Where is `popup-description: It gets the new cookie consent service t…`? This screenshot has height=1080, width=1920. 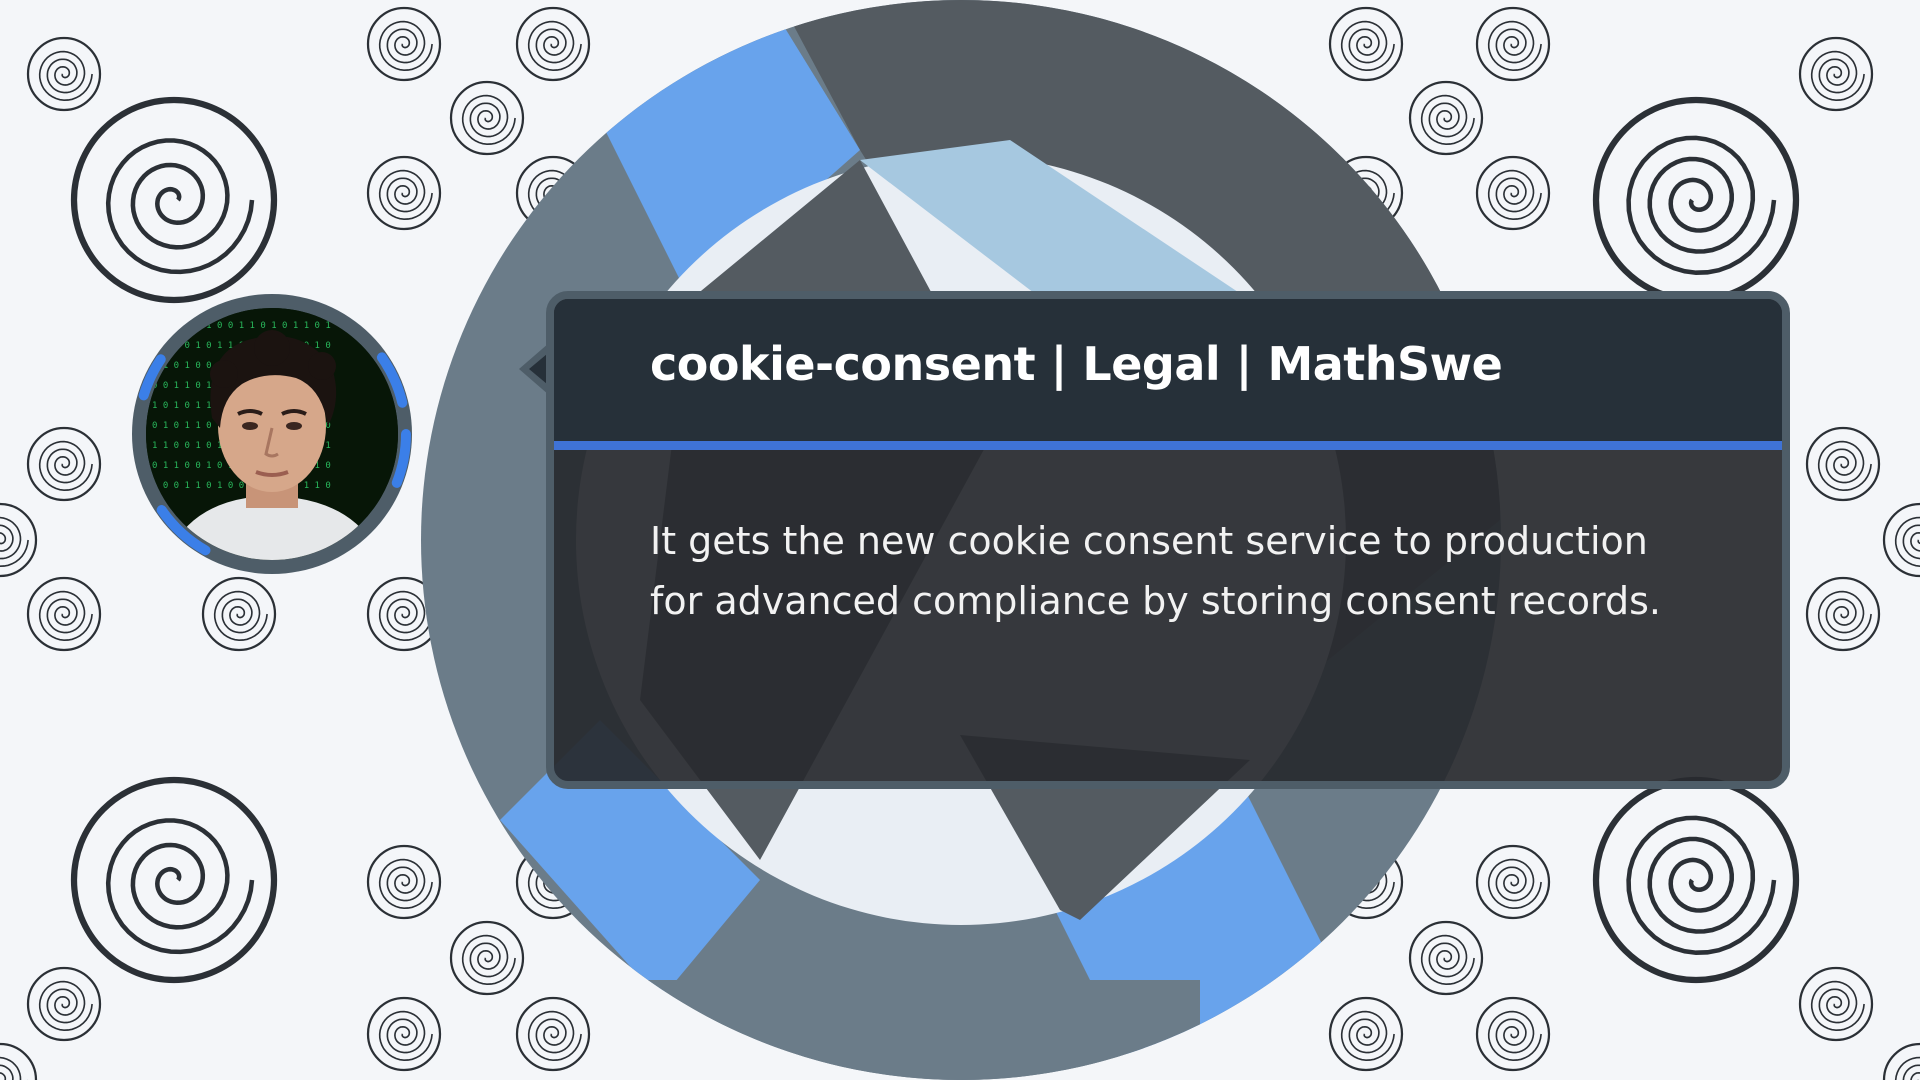
popup-description: It gets the new cookie consent service t… is located at coordinates (1156, 571).